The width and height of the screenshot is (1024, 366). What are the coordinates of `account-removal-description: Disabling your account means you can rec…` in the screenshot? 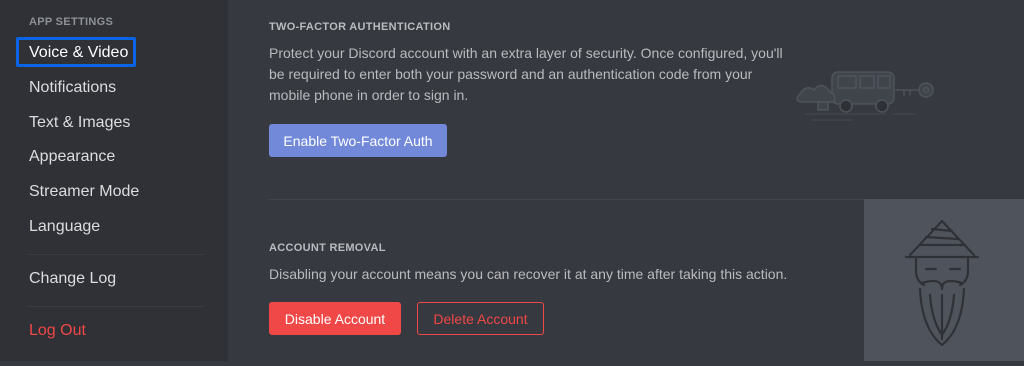 It's located at (528, 274).